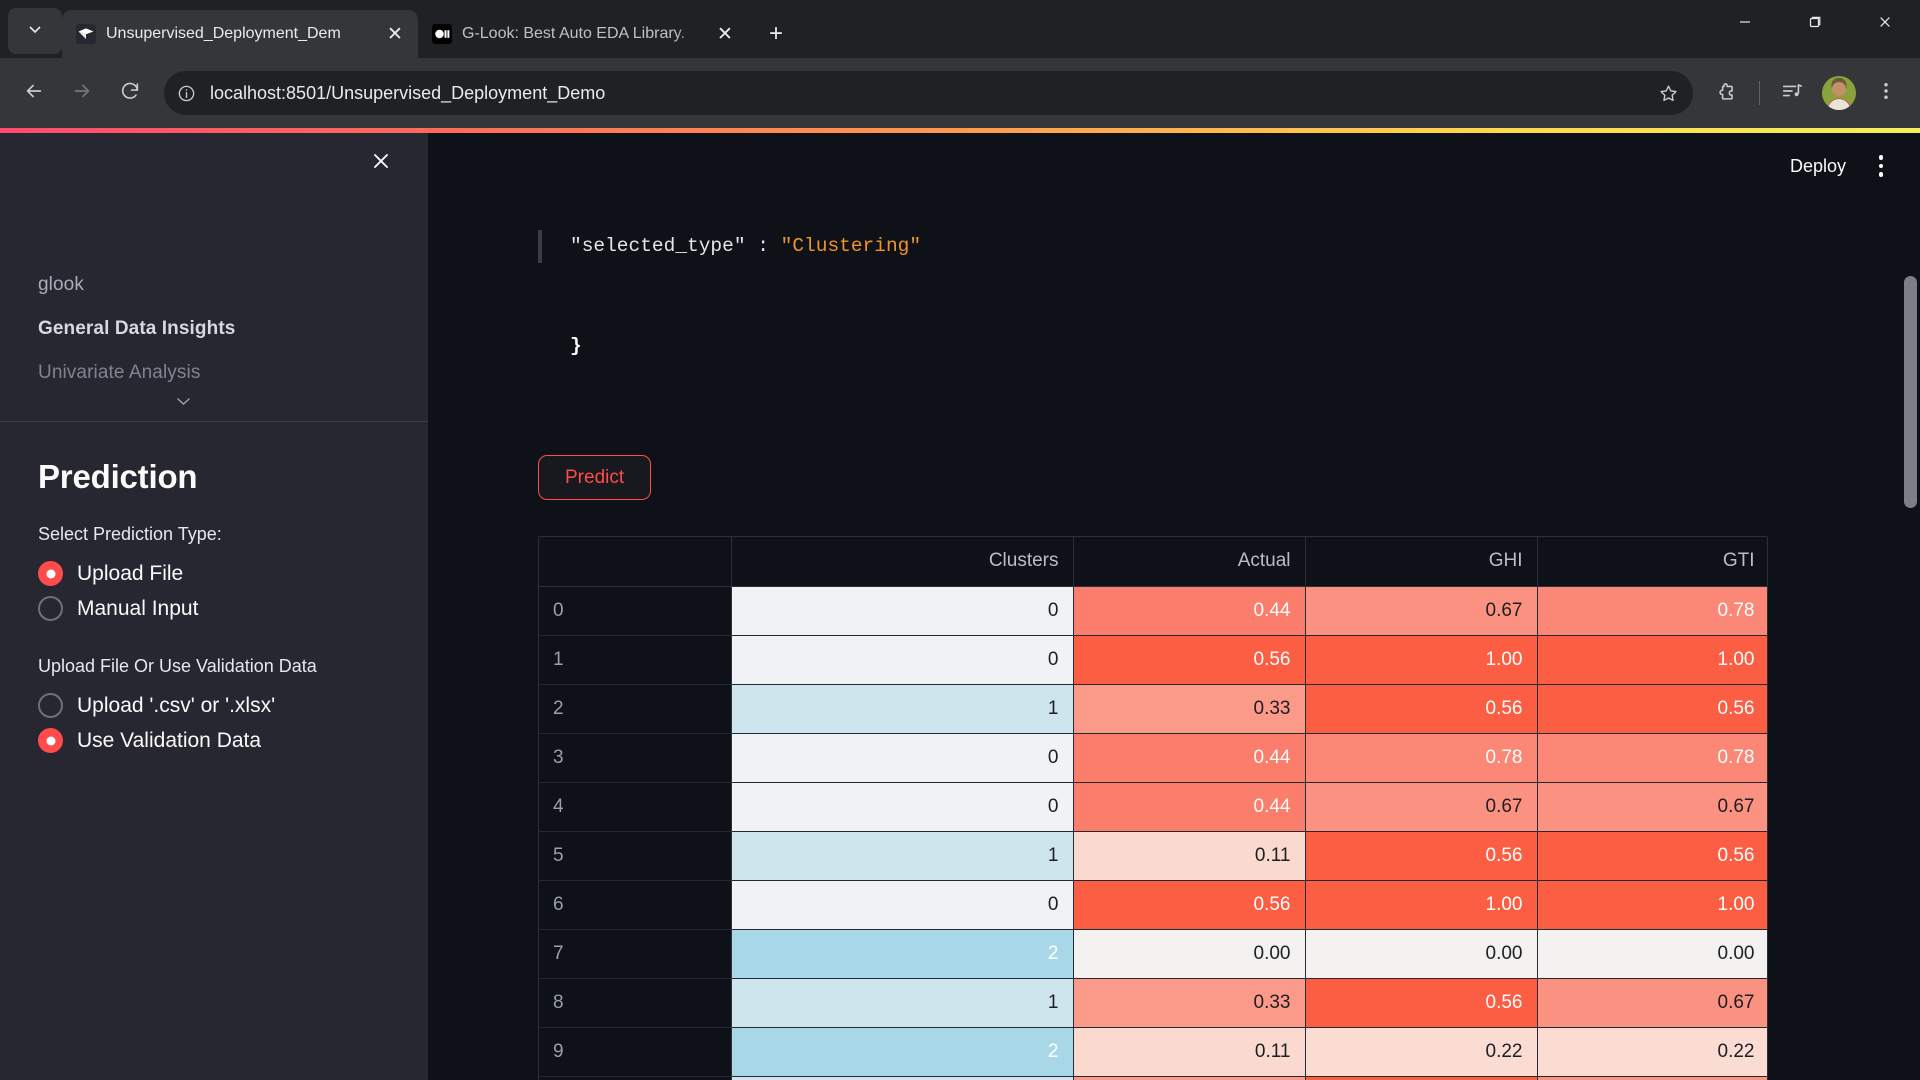  I want to click on maximize-button, so click(1815, 24).